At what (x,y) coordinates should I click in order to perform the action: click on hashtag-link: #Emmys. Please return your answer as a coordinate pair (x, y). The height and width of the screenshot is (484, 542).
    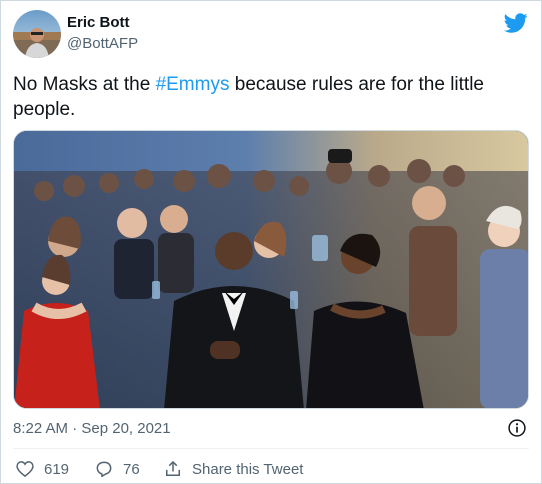
    Looking at the image, I should click on (193, 84).